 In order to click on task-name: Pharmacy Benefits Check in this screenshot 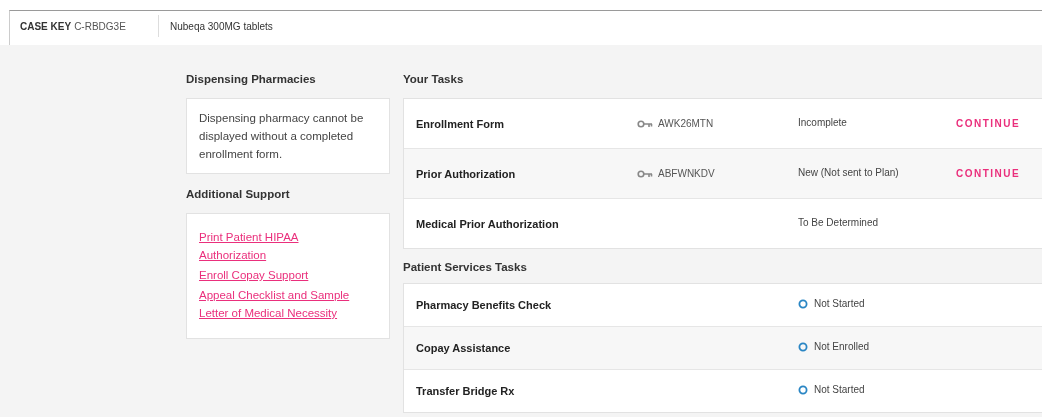, I will do `click(484, 305)`.